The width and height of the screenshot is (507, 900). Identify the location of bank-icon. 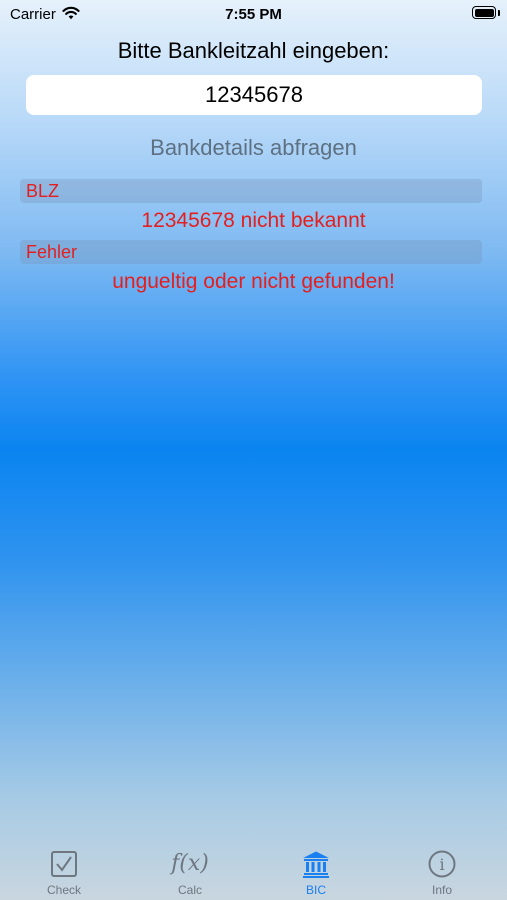
(316, 864).